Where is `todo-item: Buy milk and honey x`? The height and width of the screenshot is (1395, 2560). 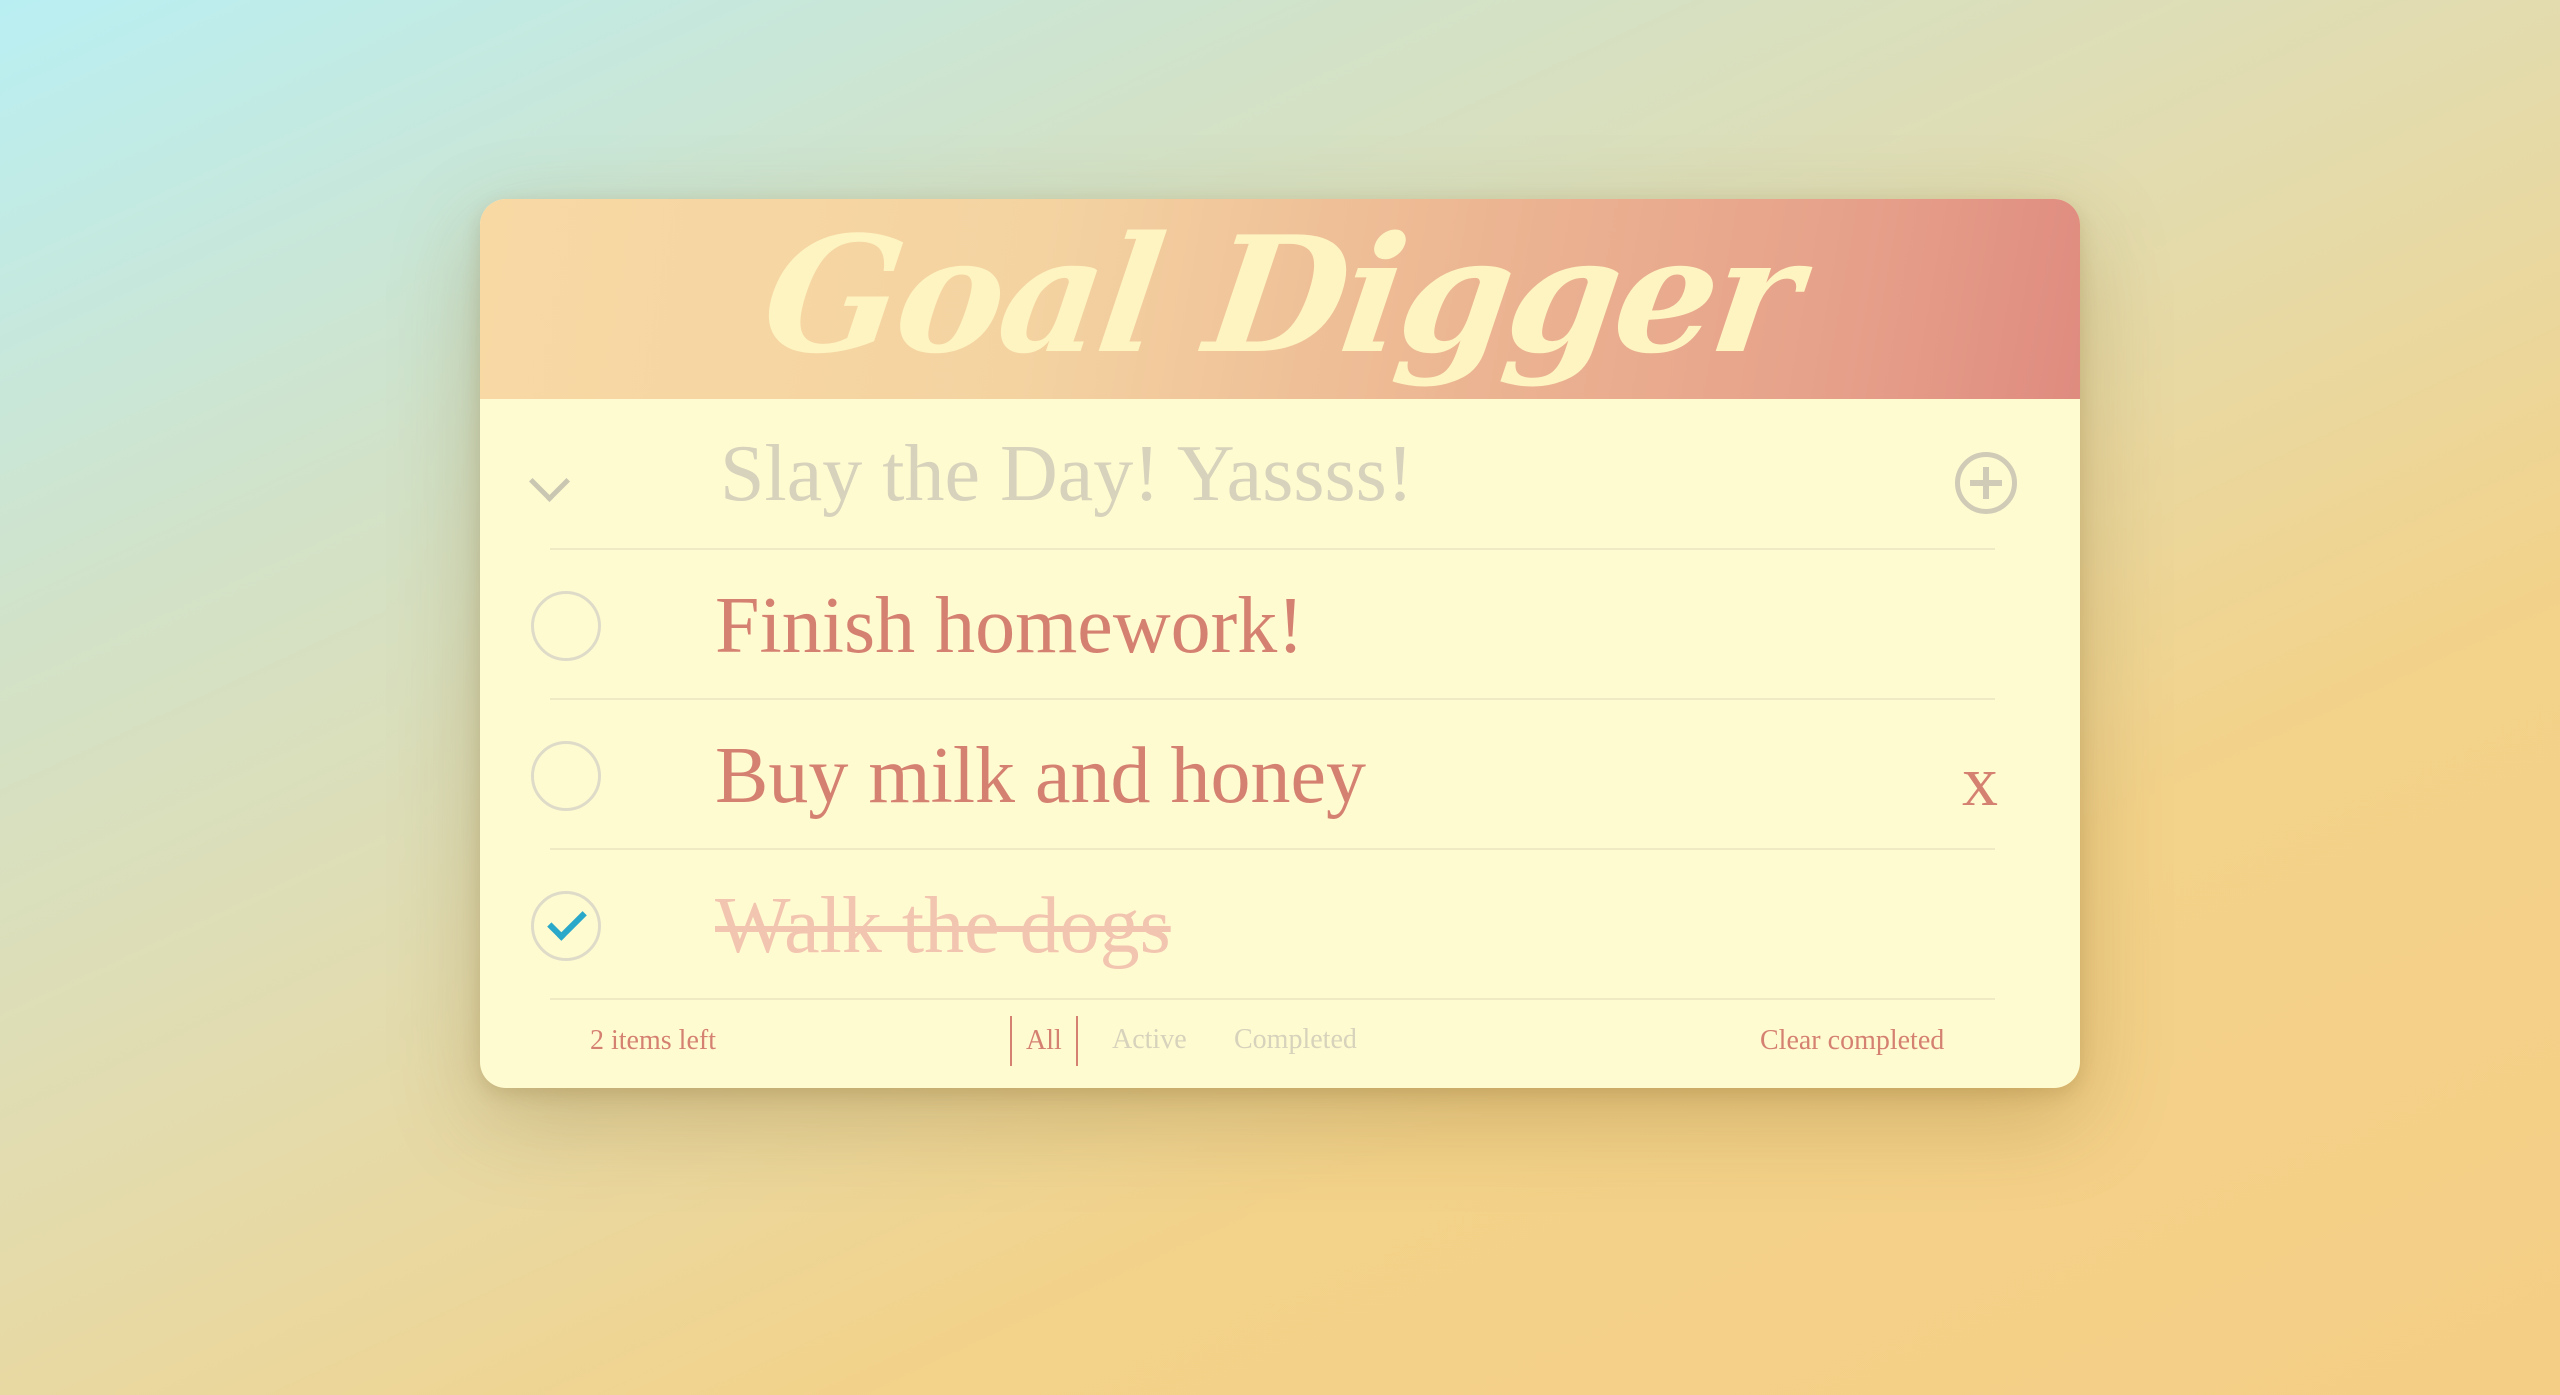
todo-item: Buy milk and honey x is located at coordinates (1280, 774).